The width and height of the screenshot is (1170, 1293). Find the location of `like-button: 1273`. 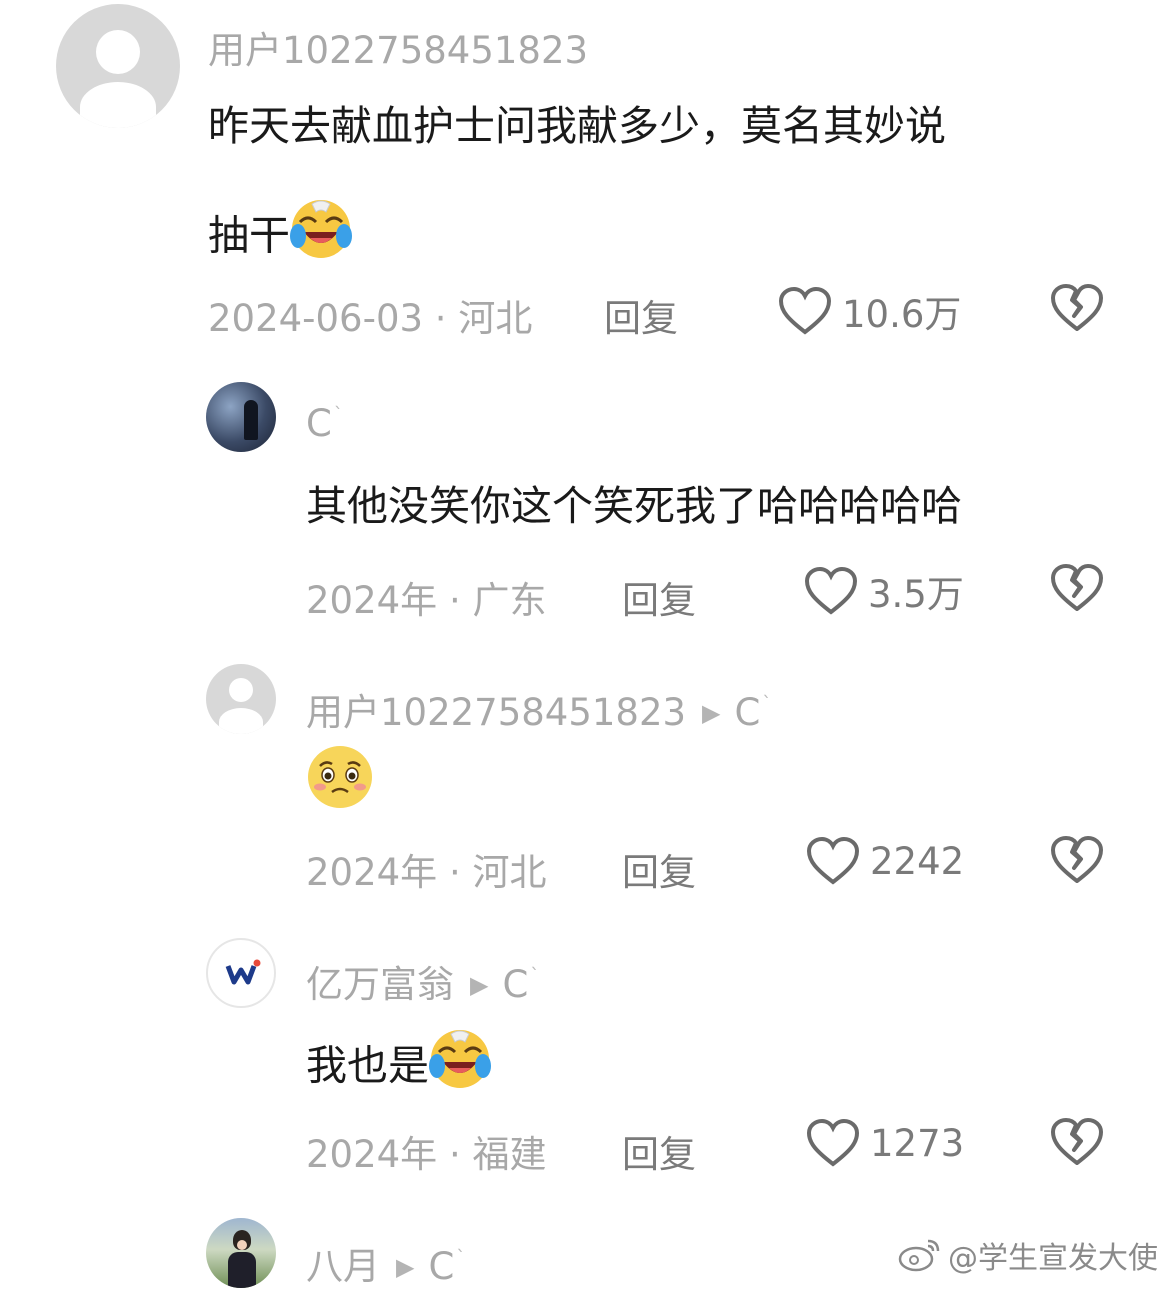

like-button: 1273 is located at coordinates (885, 1143).